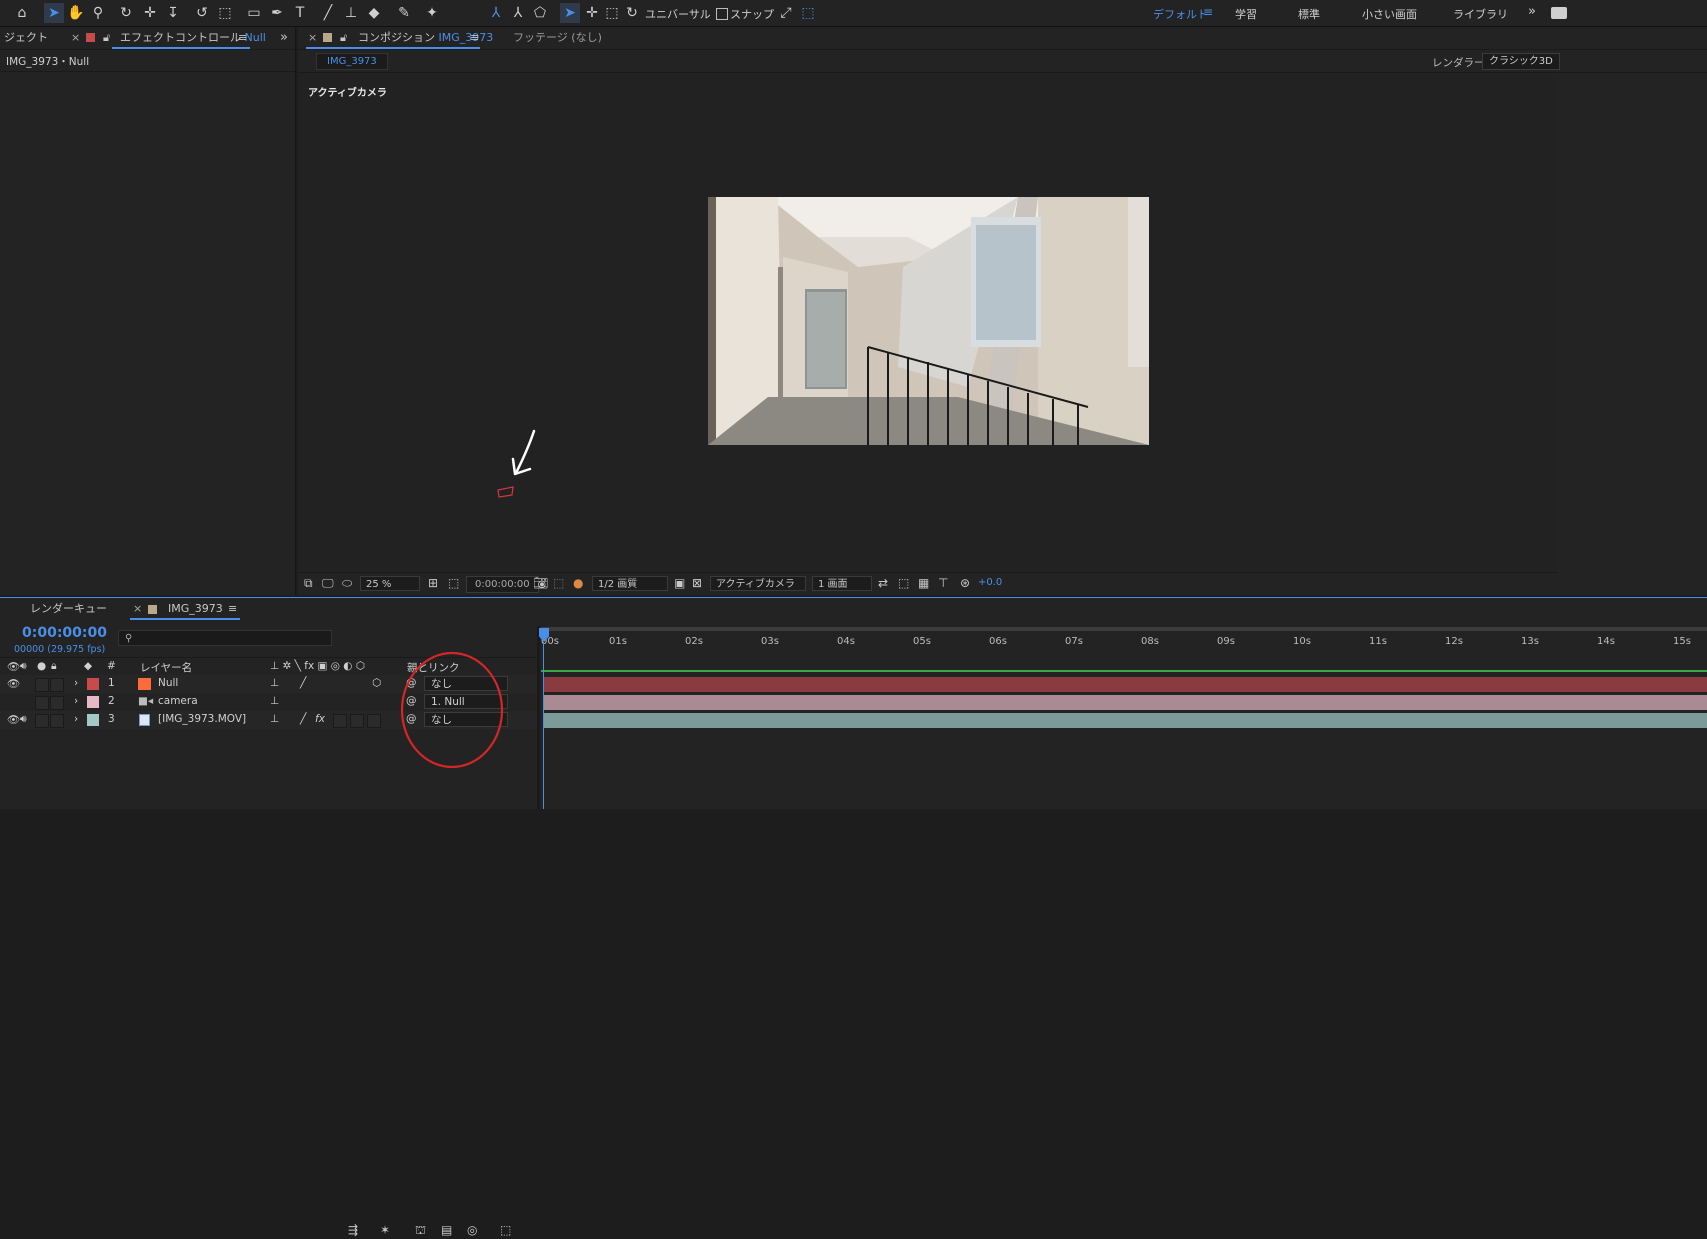  Describe the element at coordinates (630, 583) in the screenshot. I see `resolution-dropdown: 1/2 画質` at that location.